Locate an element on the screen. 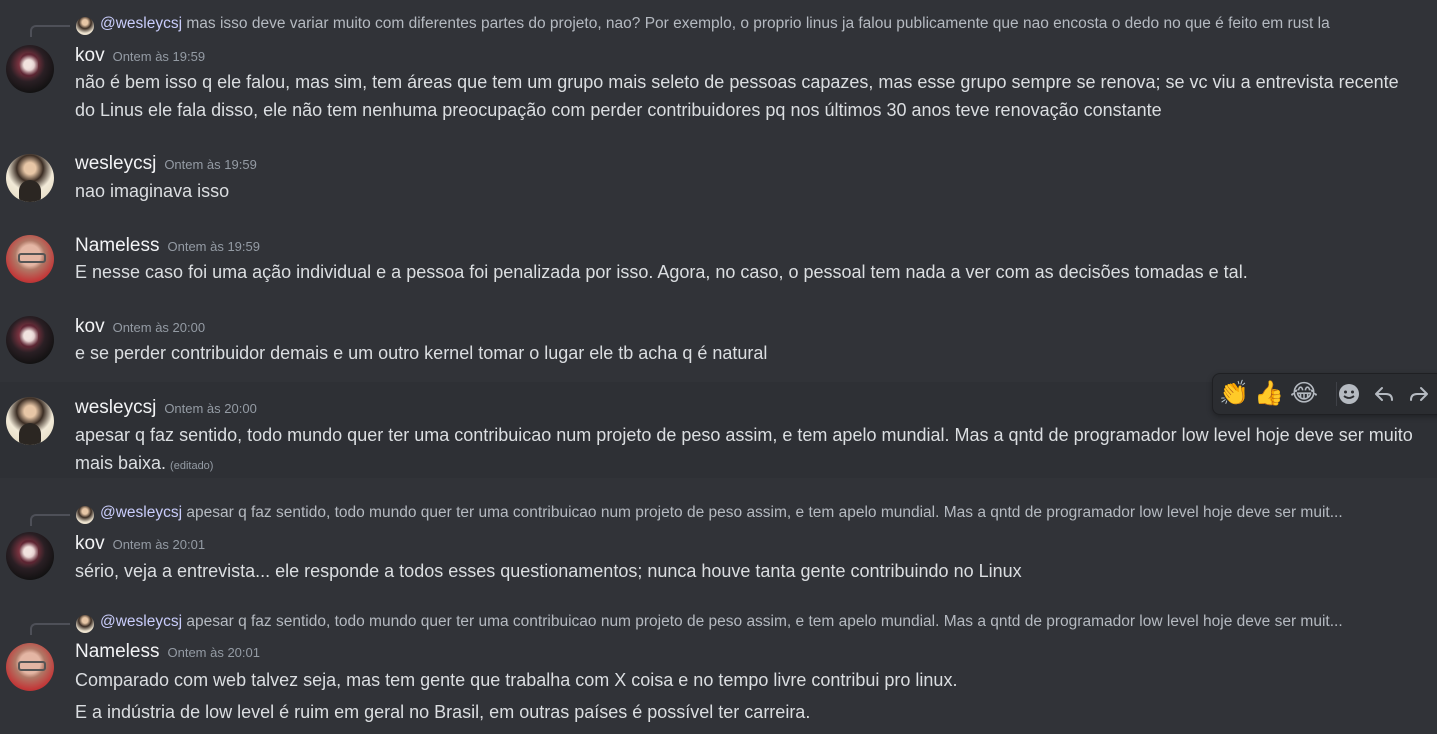 Image resolution: width=1437 pixels, height=734 pixels. message-content: nao imaginava isso is located at coordinates (152, 191).